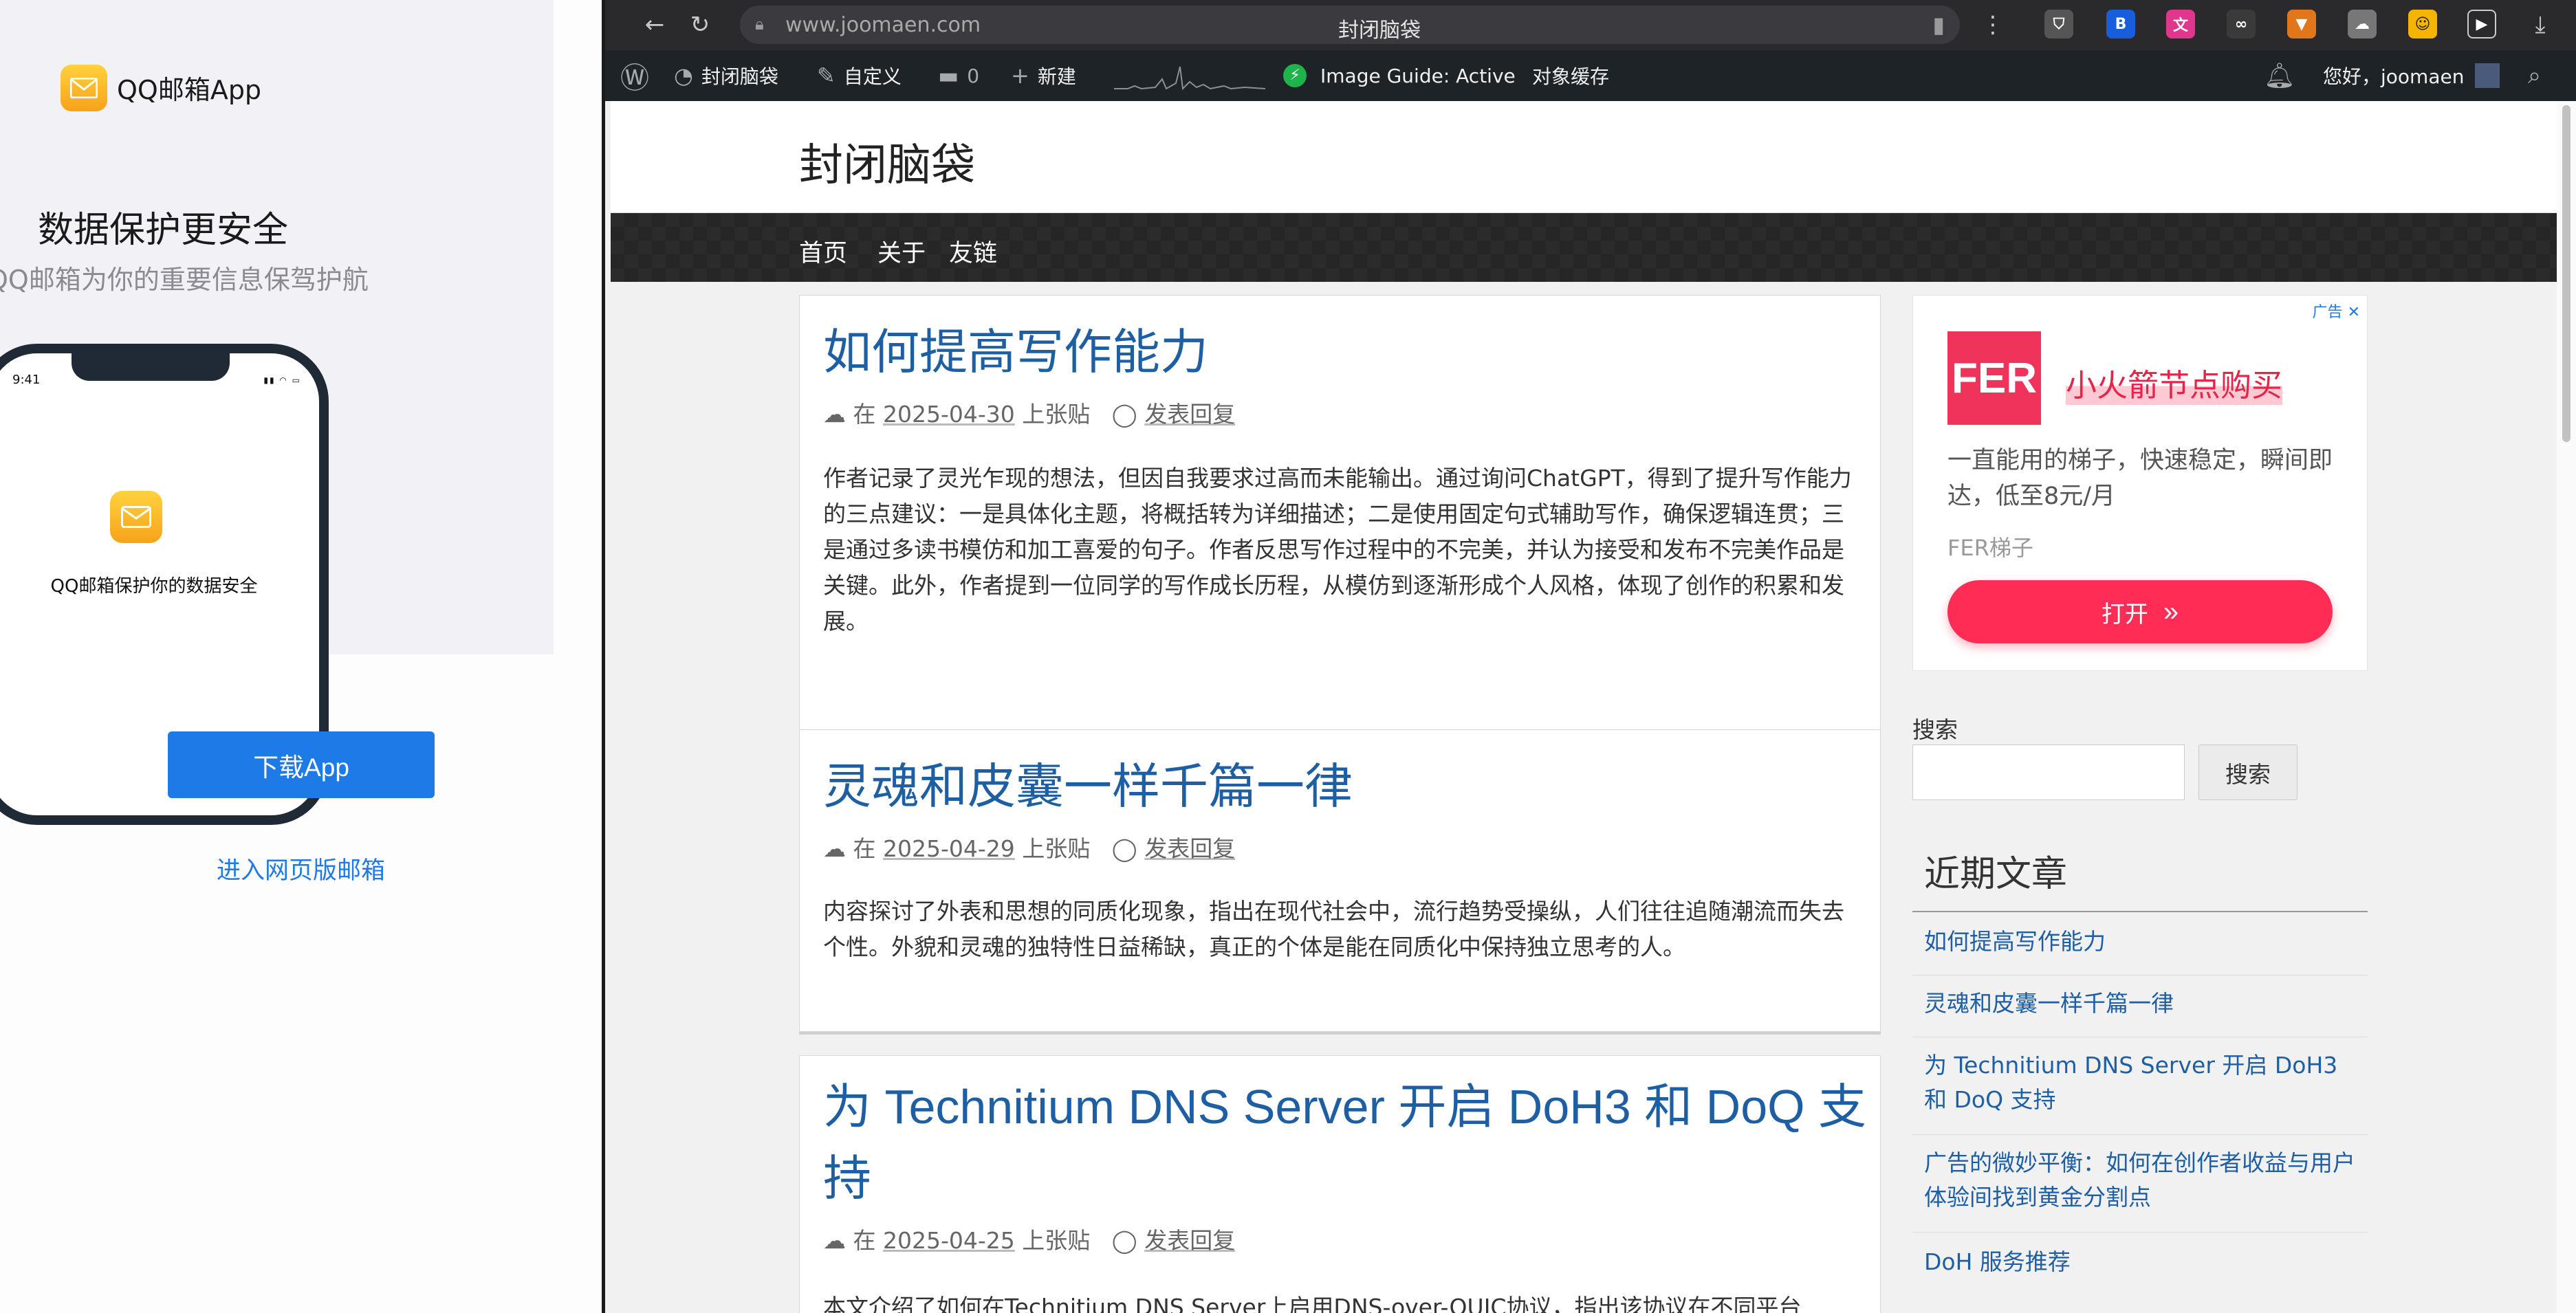 The image size is (2576, 1313). What do you see at coordinates (759, 24) in the screenshot?
I see `lock-icon: 🔒︎` at bounding box center [759, 24].